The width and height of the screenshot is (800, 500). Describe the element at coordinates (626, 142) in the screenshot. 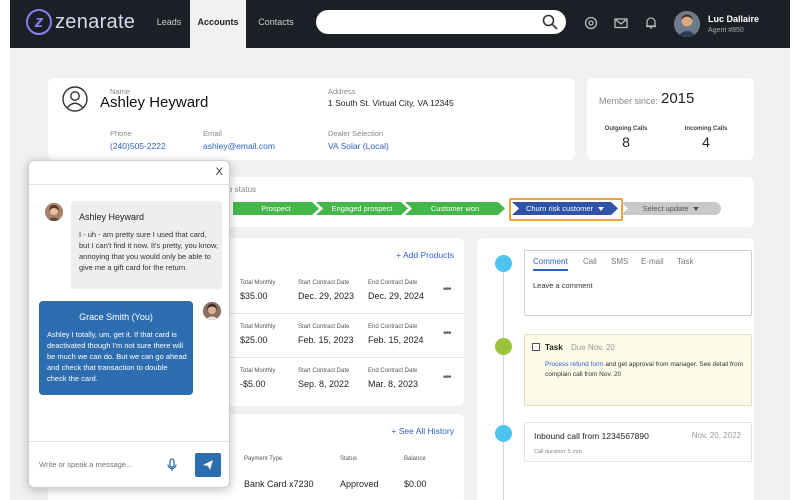

I see `outgoing-calls-count: 8` at that location.